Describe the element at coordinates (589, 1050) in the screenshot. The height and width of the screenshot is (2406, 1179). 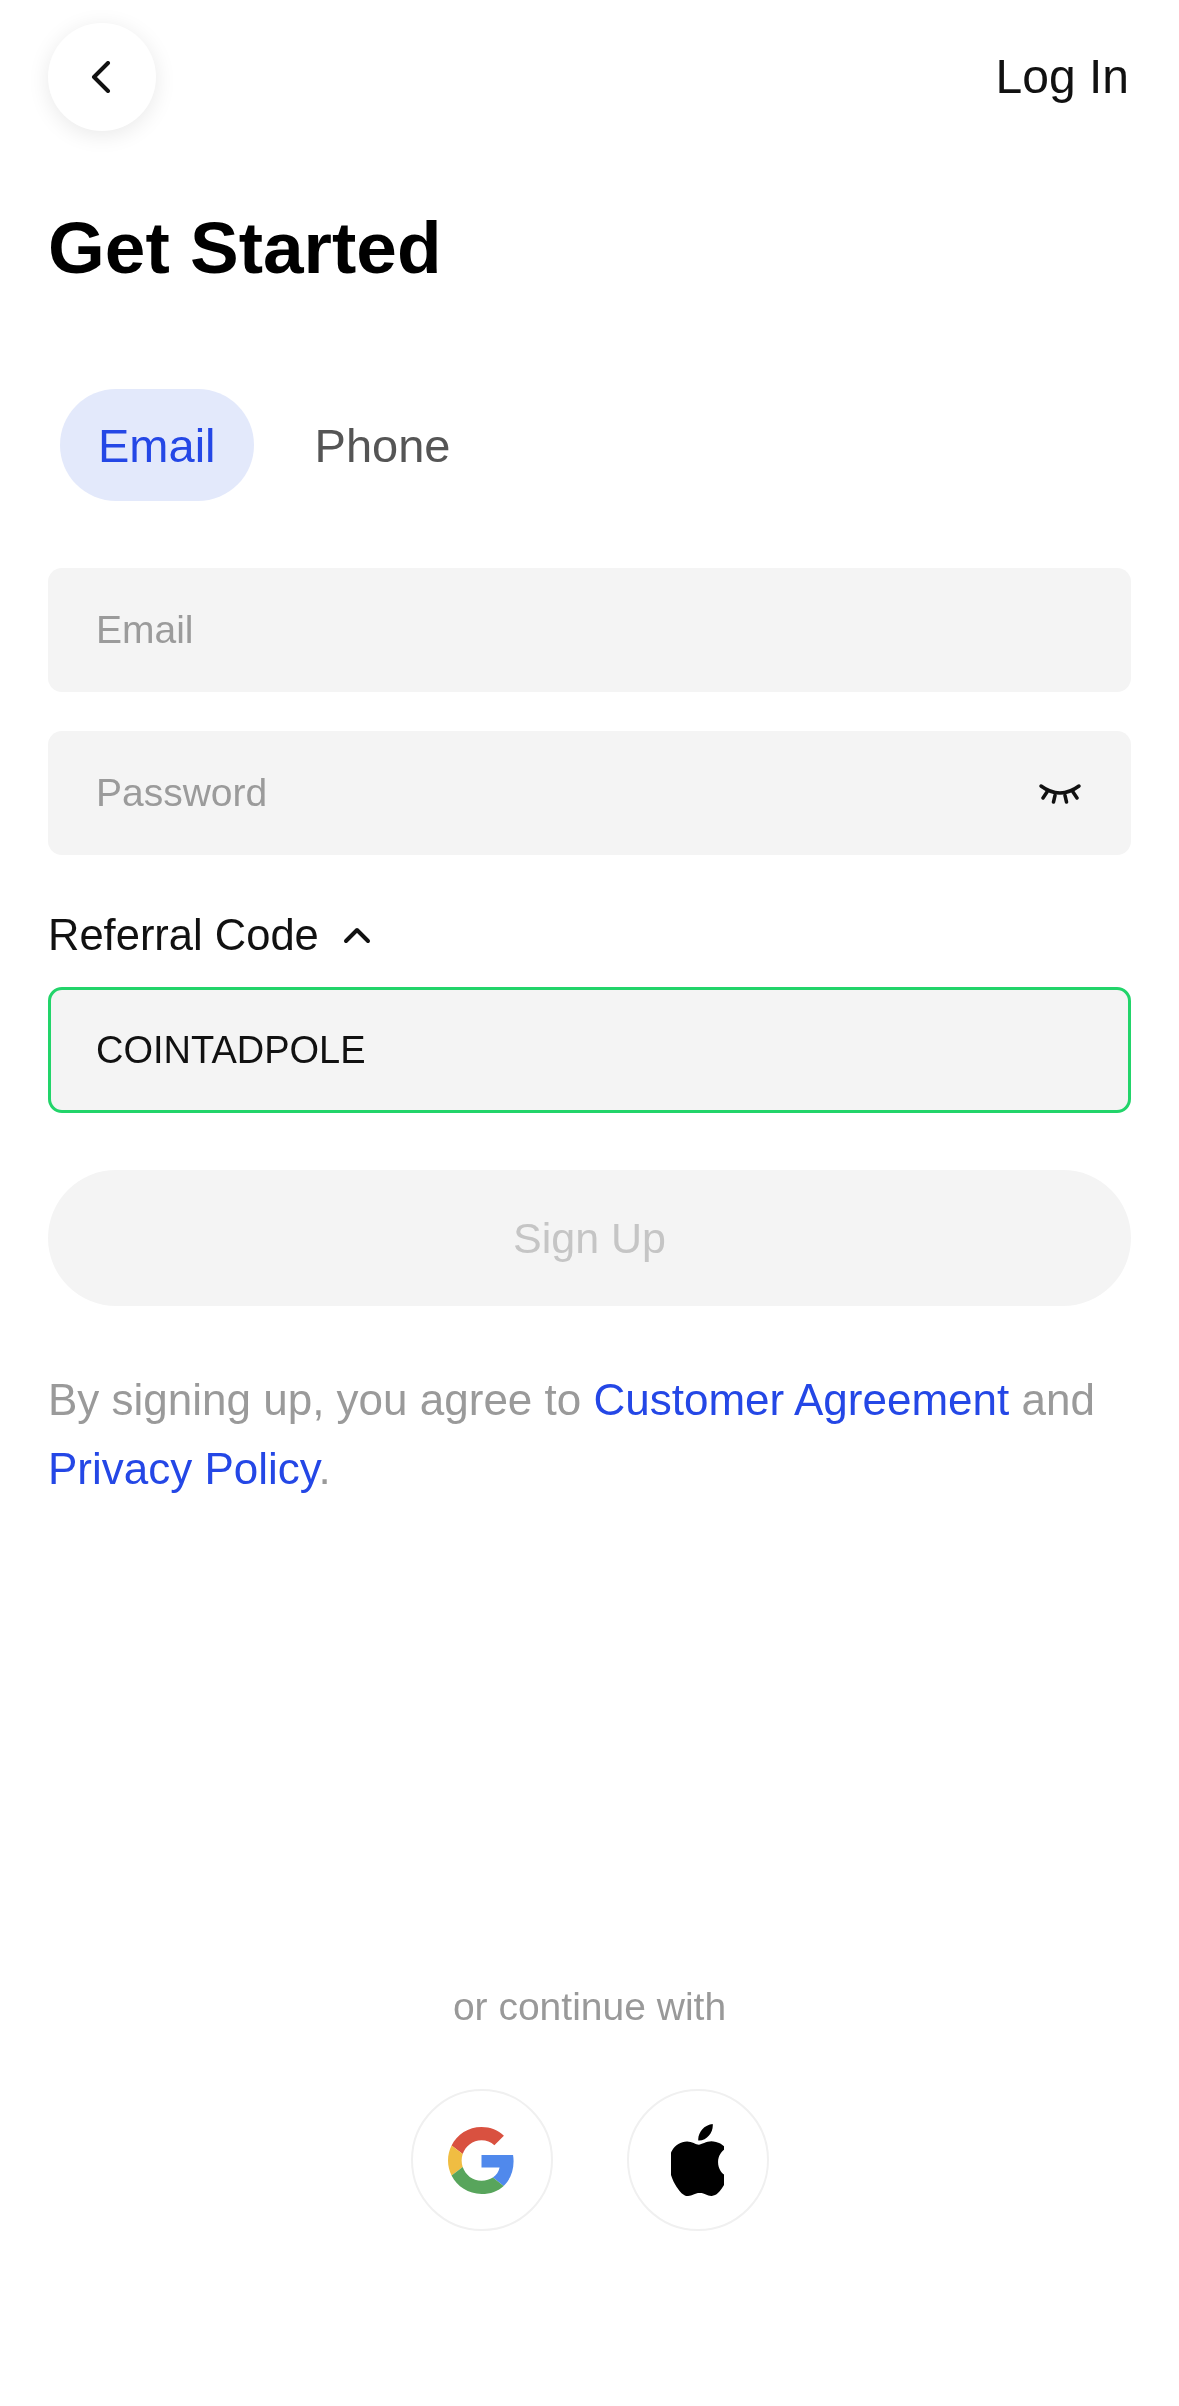
I see `referral-code-field: COINTADPOLE` at that location.